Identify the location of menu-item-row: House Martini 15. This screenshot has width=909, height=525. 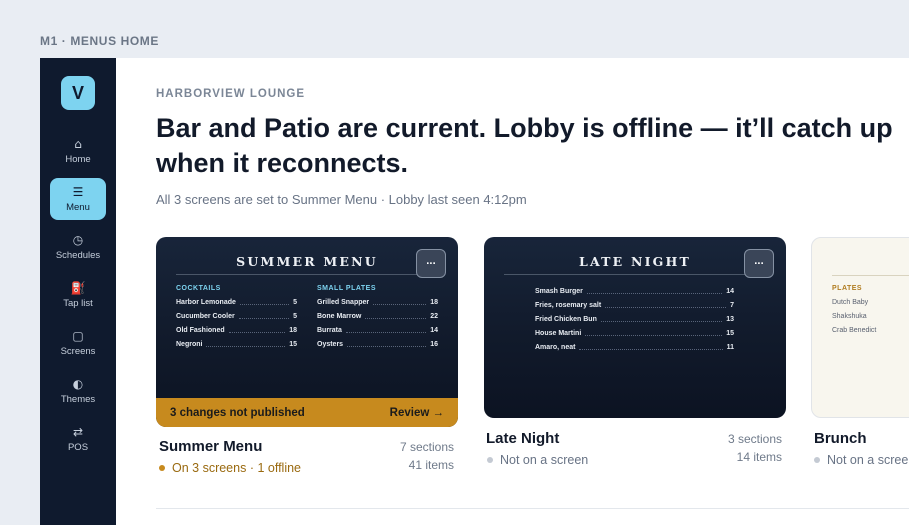
(634, 333).